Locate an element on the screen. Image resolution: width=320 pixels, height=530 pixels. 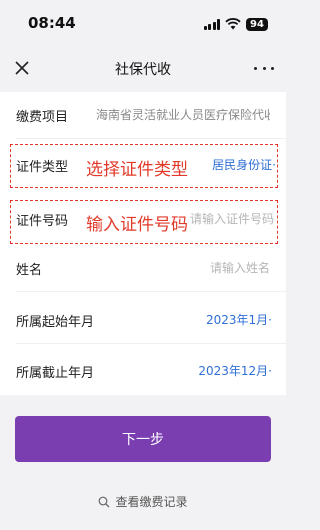
name-input: 请输入姓名 is located at coordinates (240, 267).